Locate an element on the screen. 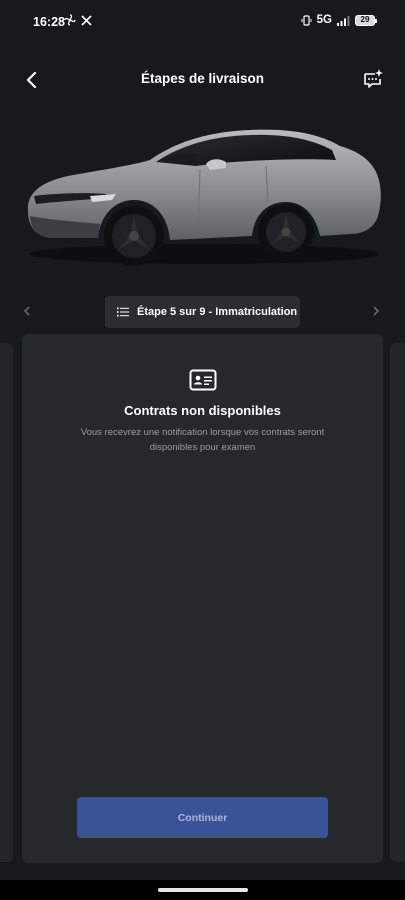 This screenshot has height=900, width=405. battery-level: 29 is located at coordinates (365, 19).